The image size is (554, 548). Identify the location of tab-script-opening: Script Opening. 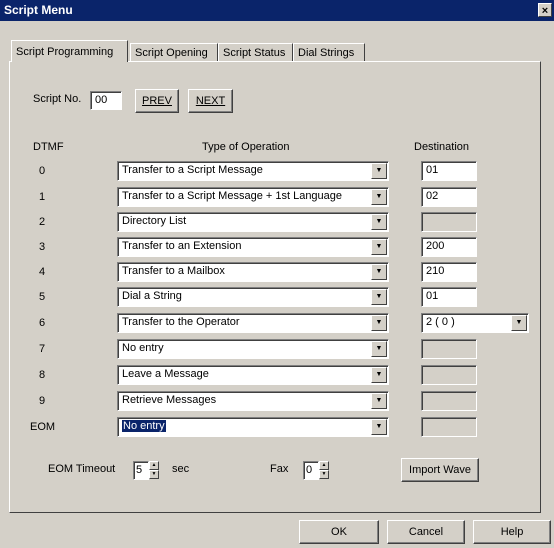
(174, 52).